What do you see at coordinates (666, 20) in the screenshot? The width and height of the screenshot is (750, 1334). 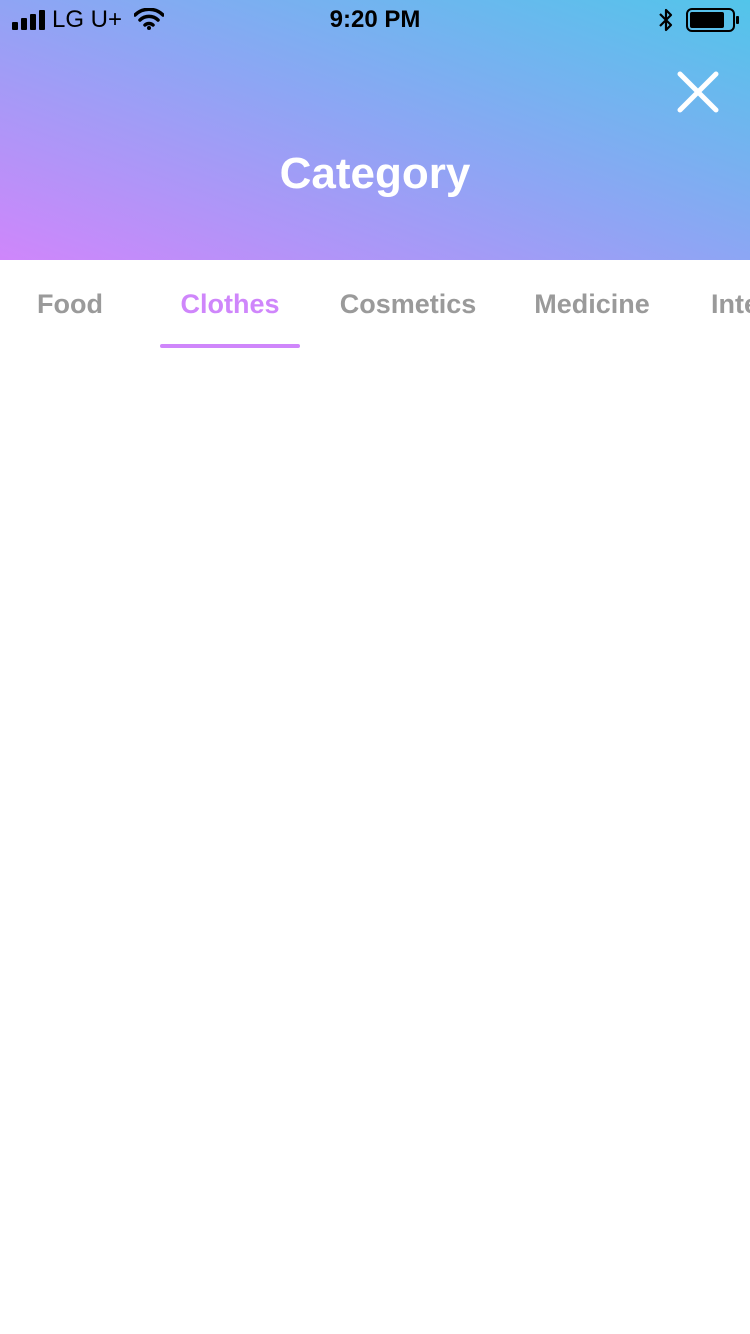 I see `bluetooth-icon` at bounding box center [666, 20].